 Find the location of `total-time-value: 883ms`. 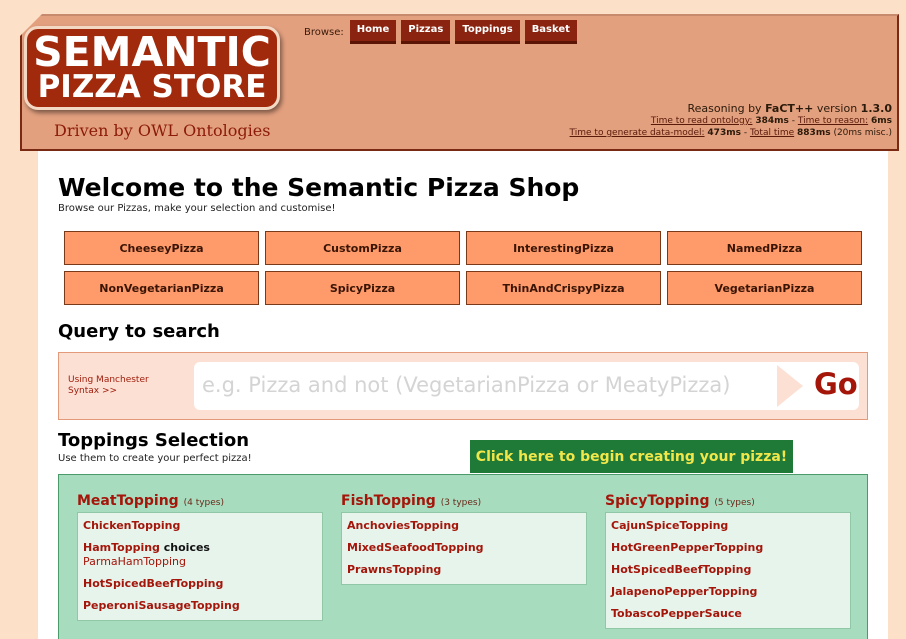

total-time-value: 883ms is located at coordinates (814, 133).